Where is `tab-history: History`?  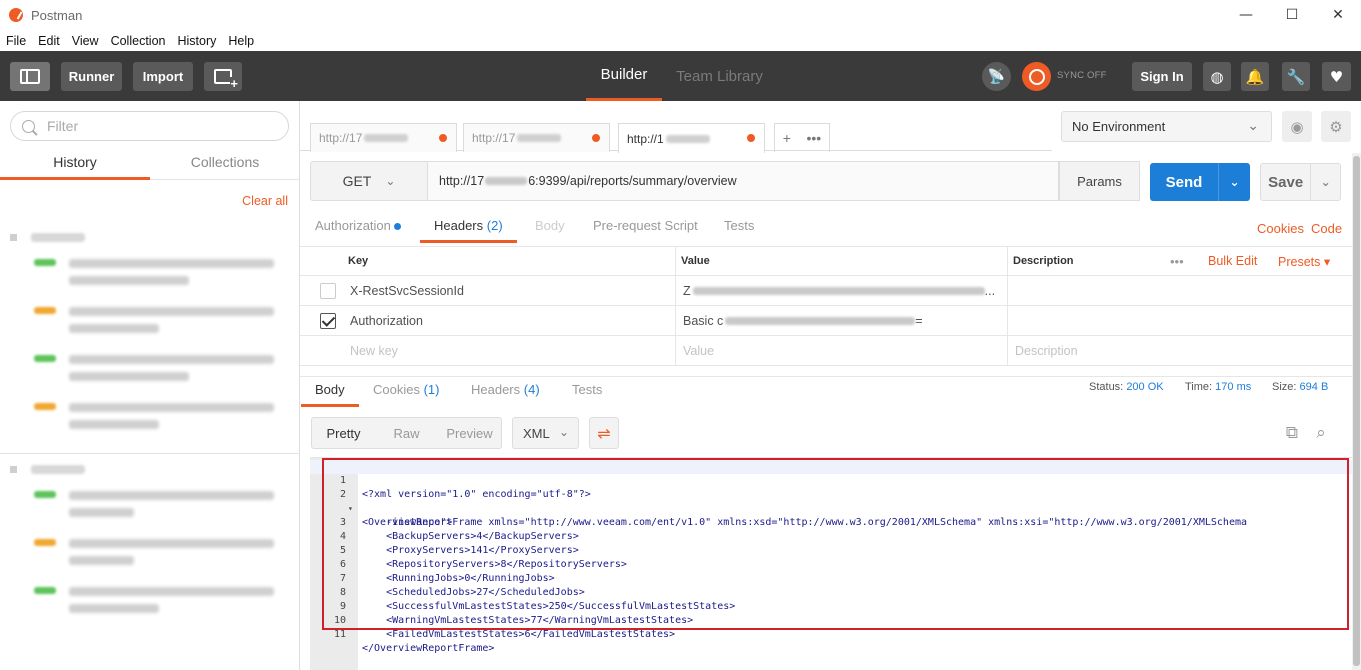
tab-history: History is located at coordinates (75, 165).